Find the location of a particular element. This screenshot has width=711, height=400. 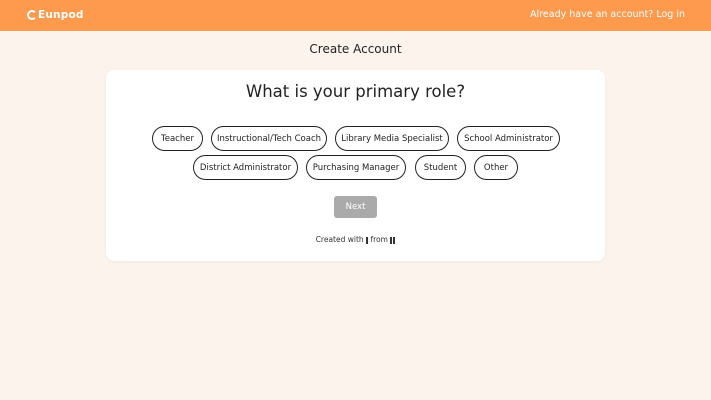

role-option-library-media-specialist: Library Media Specialist is located at coordinates (392, 138).